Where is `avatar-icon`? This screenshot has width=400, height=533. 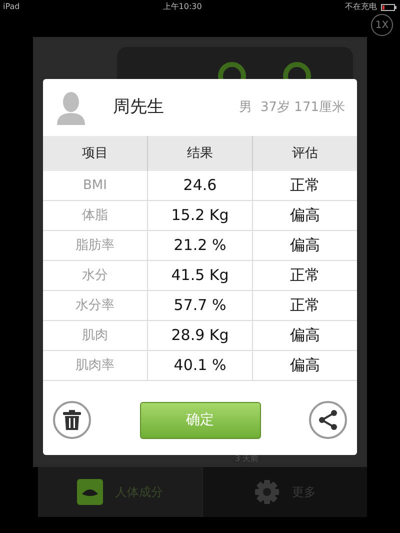
avatar-icon is located at coordinates (71, 107).